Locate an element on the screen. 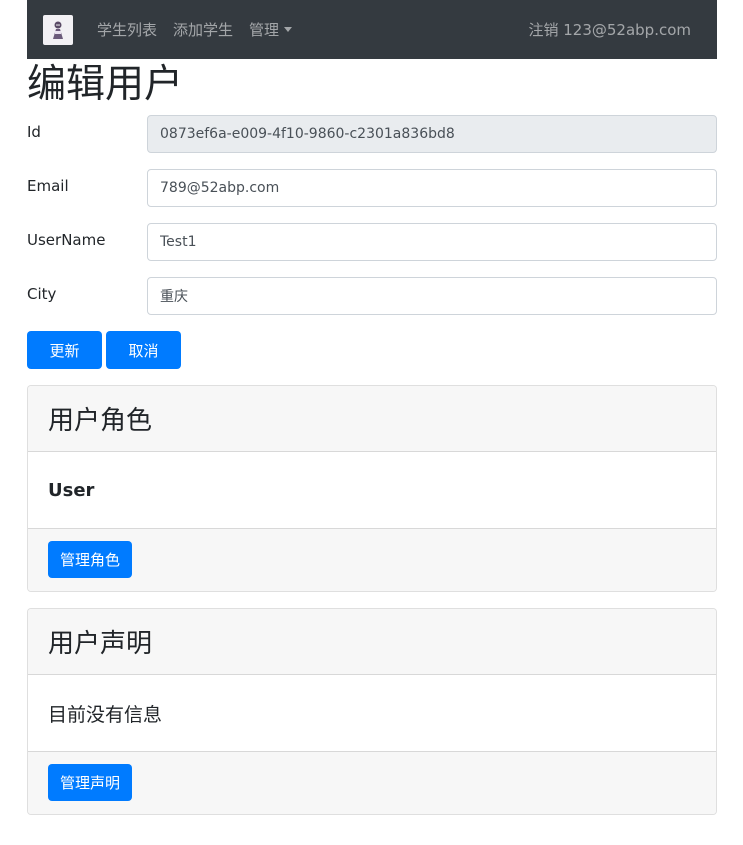 The image size is (743, 845). username-field is located at coordinates (432, 242).